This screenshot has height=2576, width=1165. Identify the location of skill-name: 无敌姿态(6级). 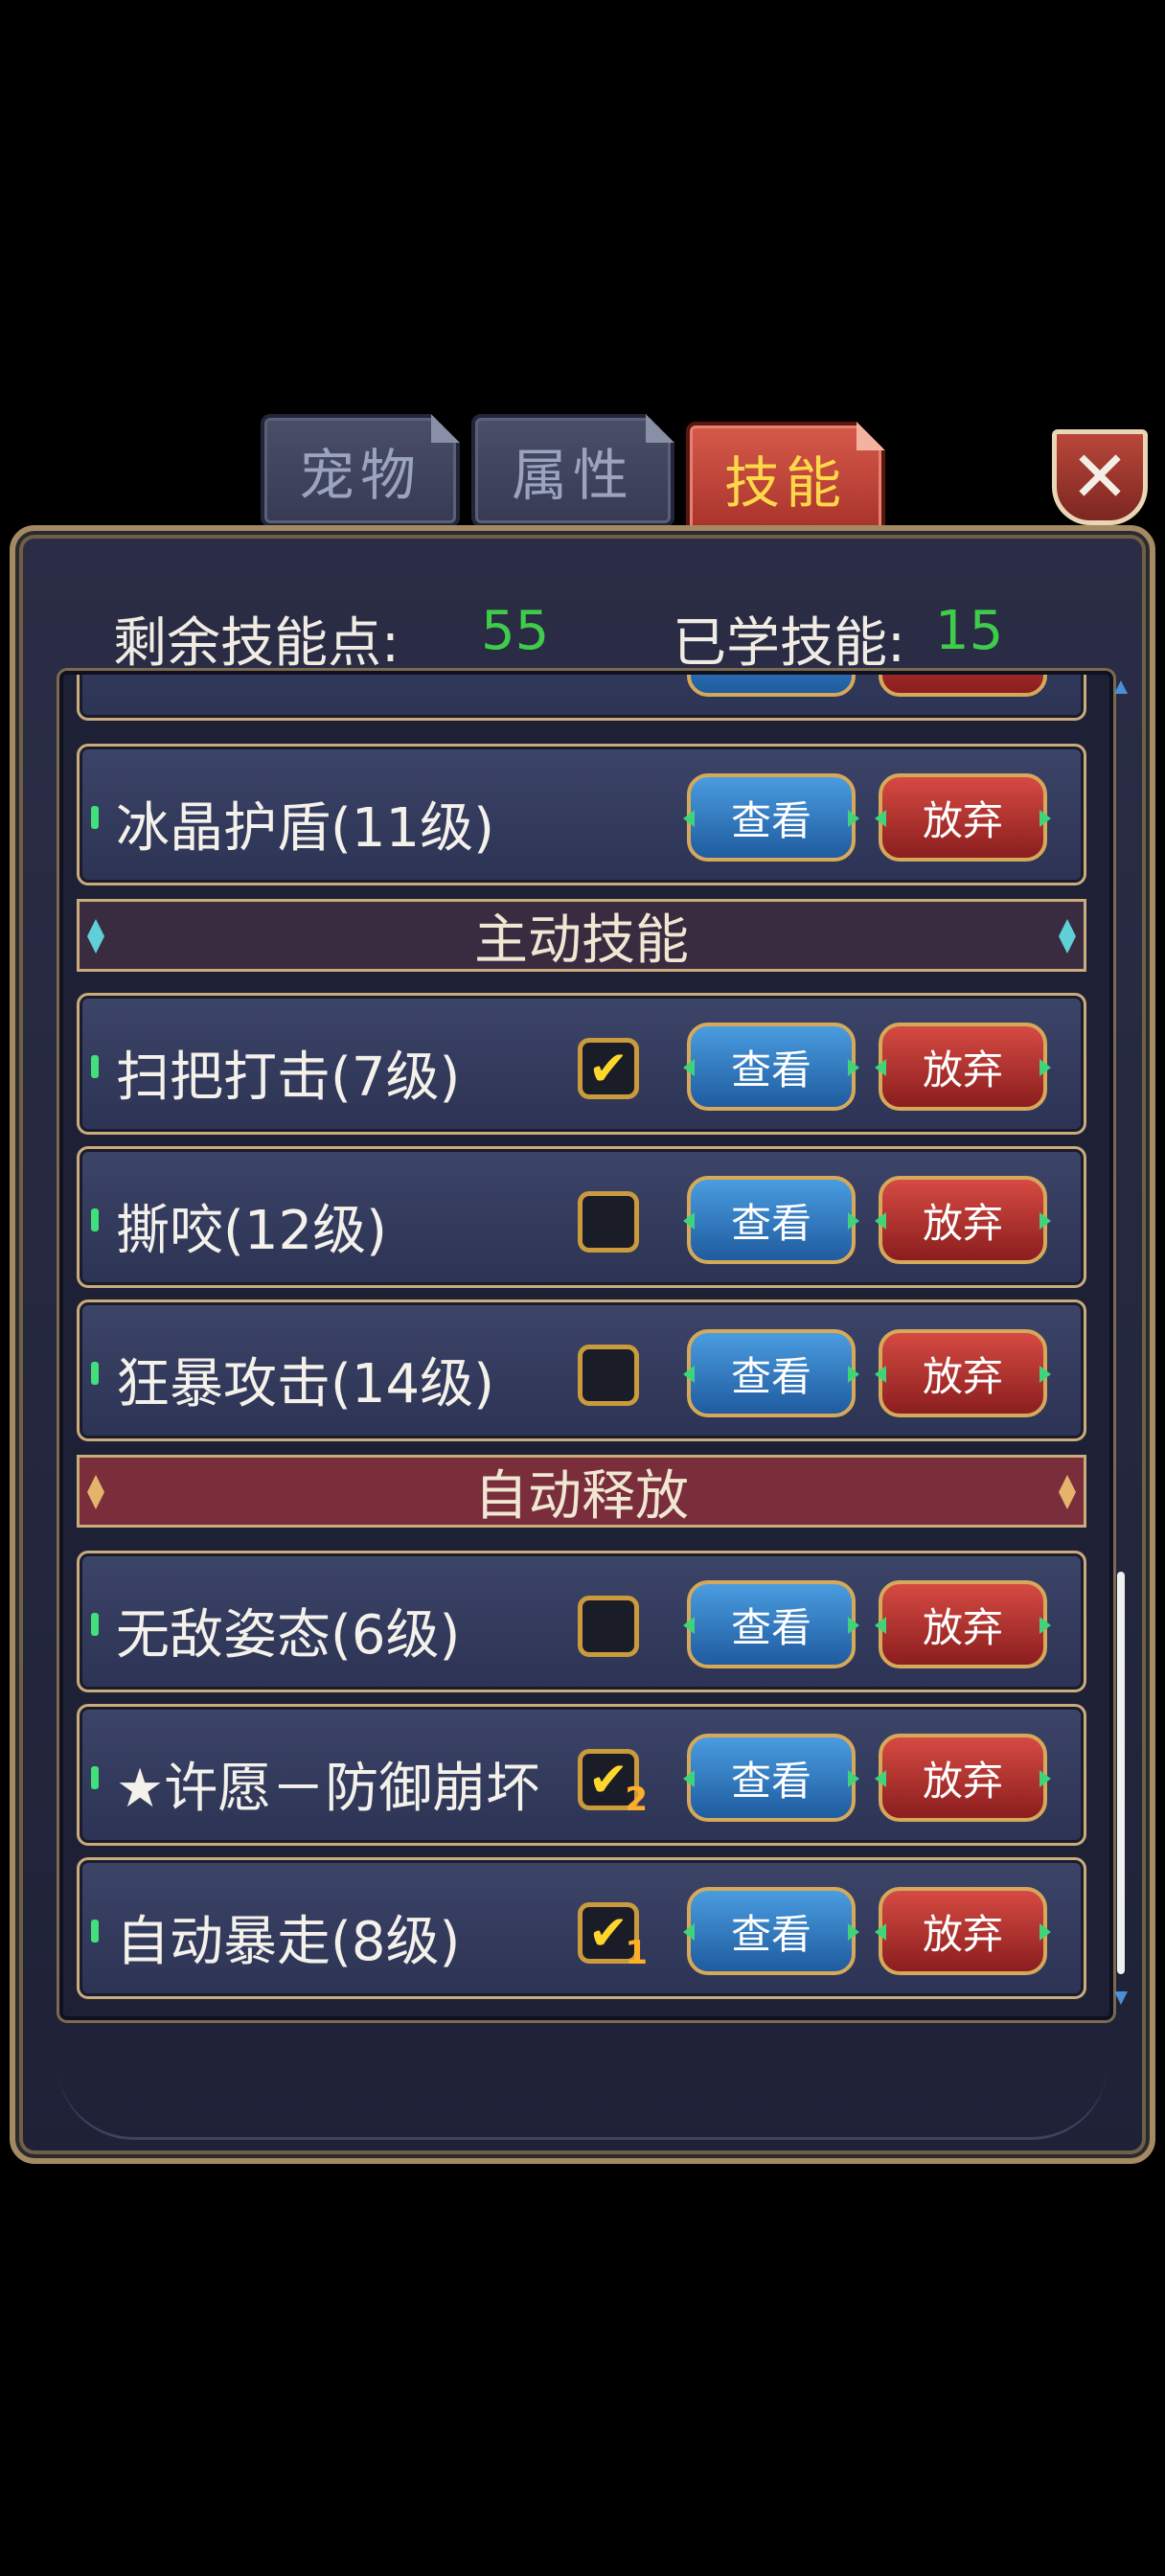
(289, 1635).